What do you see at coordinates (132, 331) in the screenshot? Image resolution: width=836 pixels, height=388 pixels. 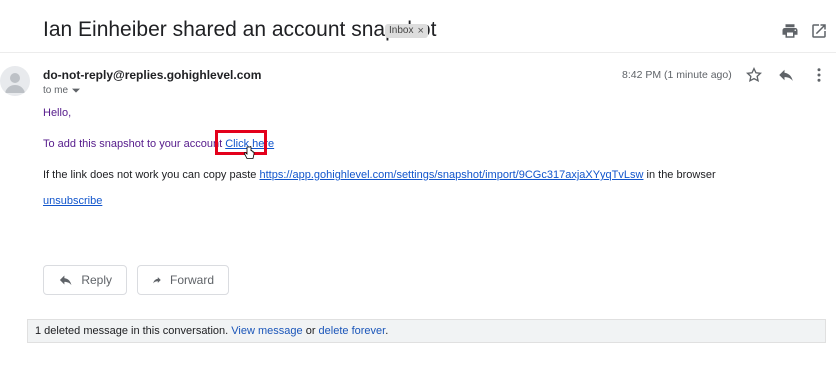 I see `deleted-message-text: 1 deleted message in this conversation.` at bounding box center [132, 331].